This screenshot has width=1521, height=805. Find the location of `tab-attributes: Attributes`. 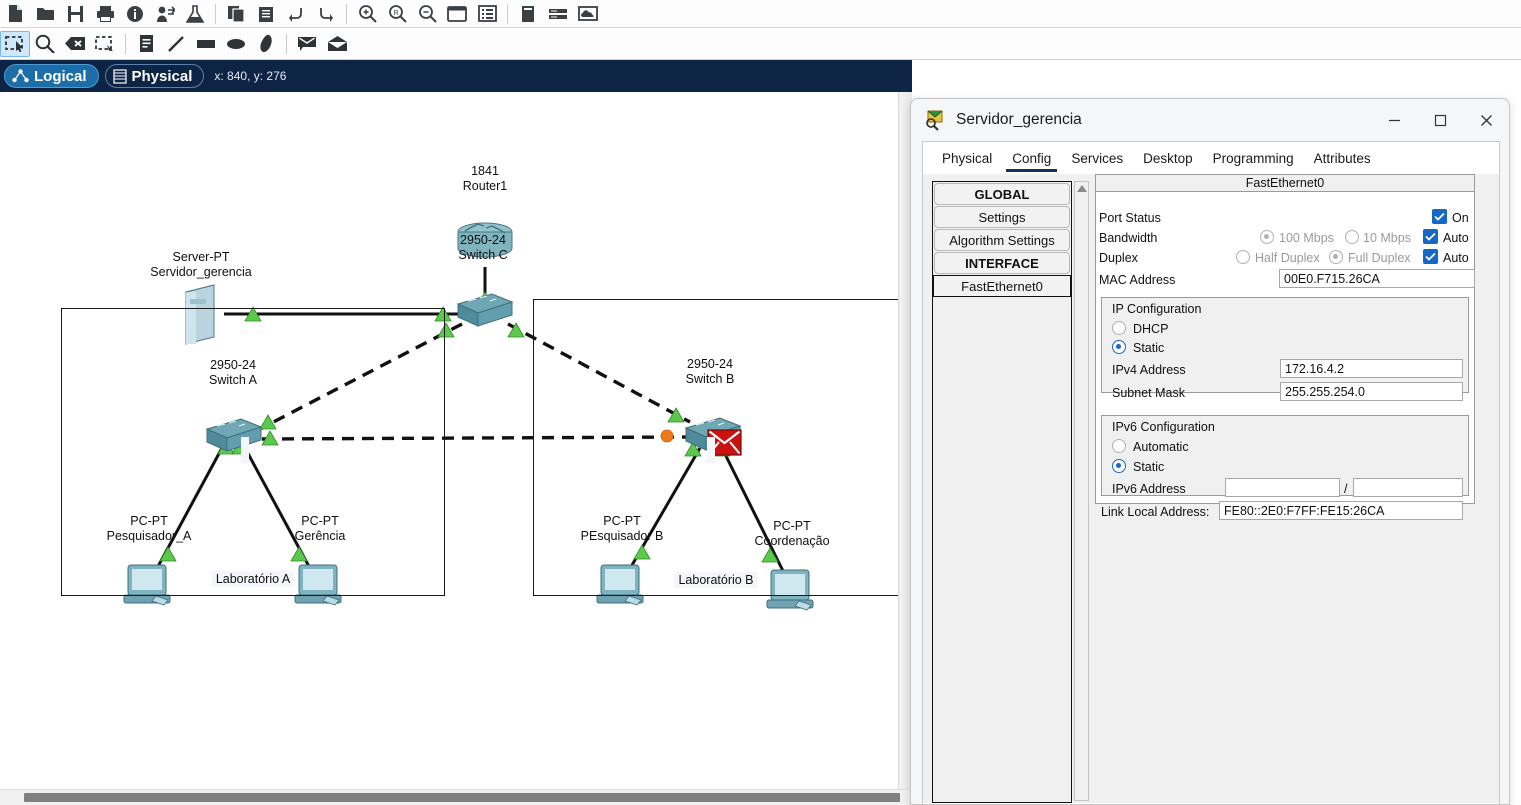

tab-attributes: Attributes is located at coordinates (1342, 160).